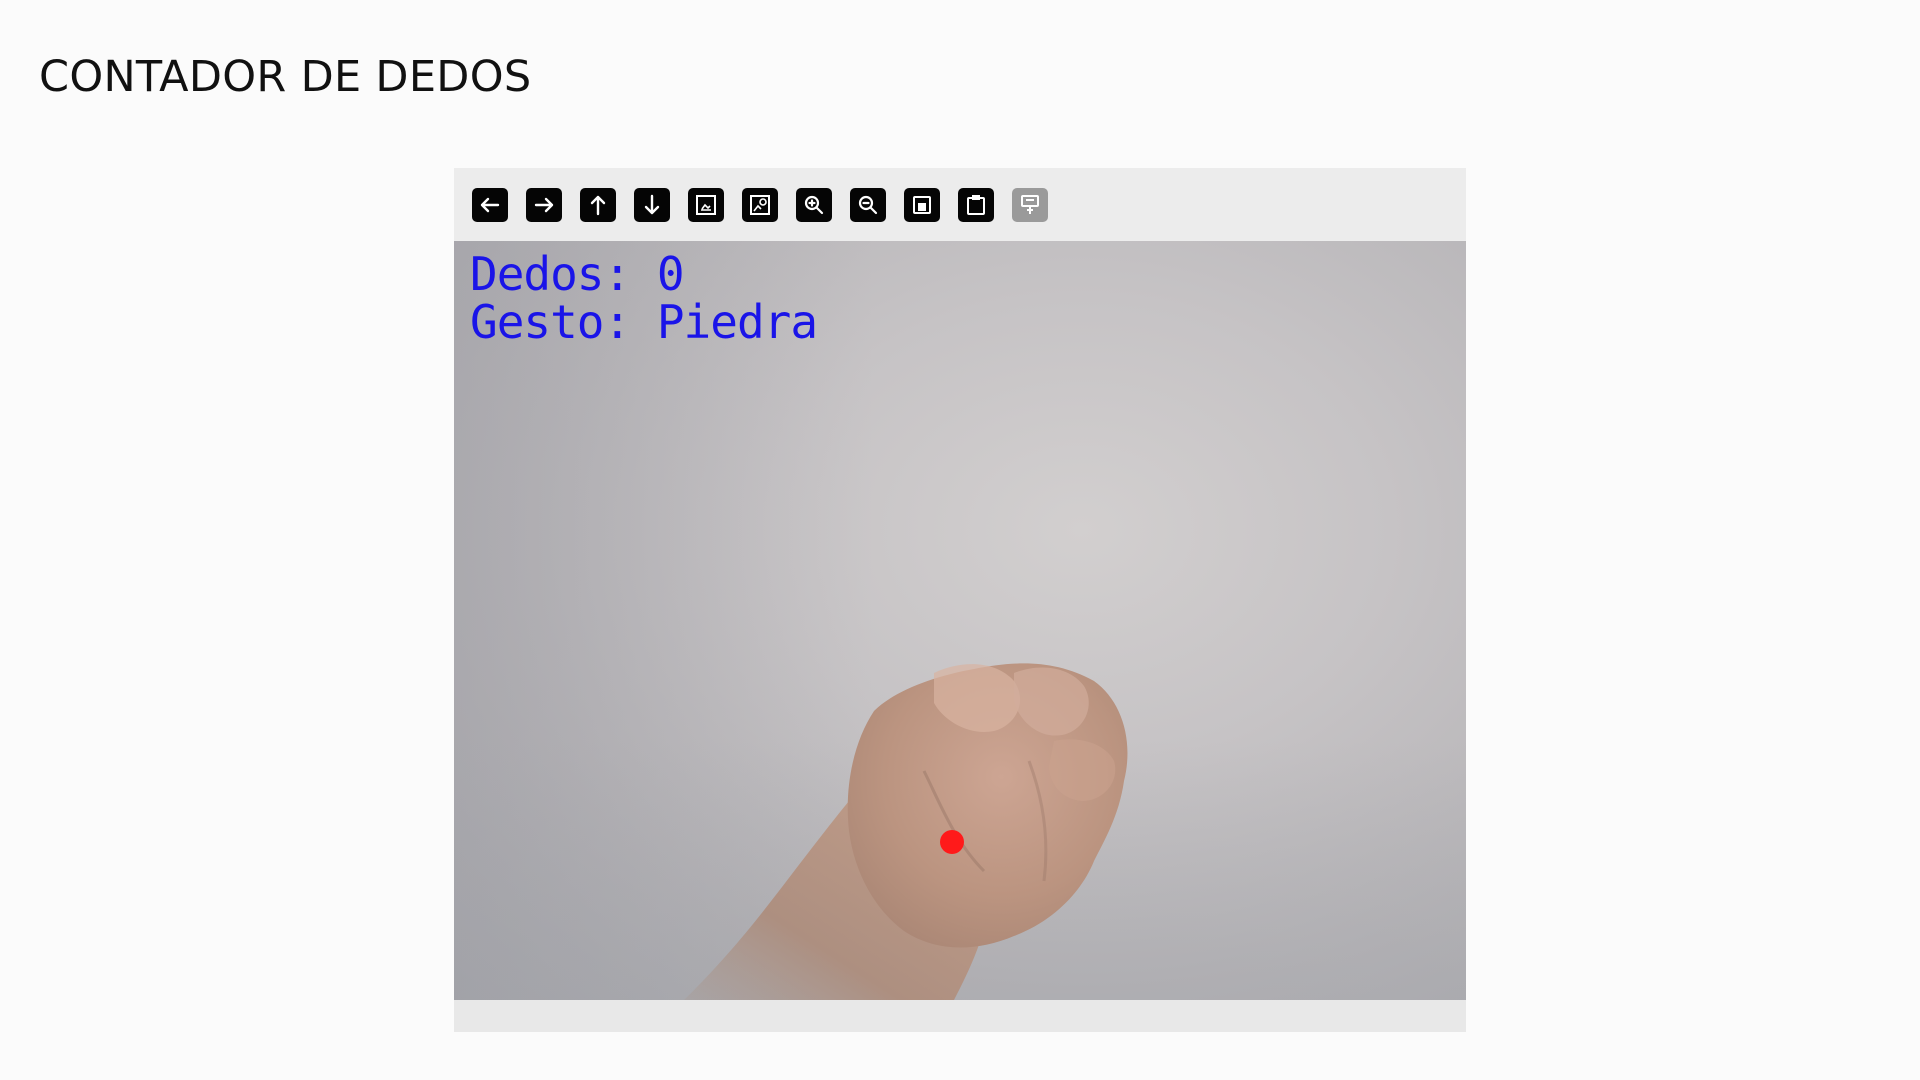 Image resolution: width=1920 pixels, height=1080 pixels. I want to click on zoom-in-button, so click(814, 205).